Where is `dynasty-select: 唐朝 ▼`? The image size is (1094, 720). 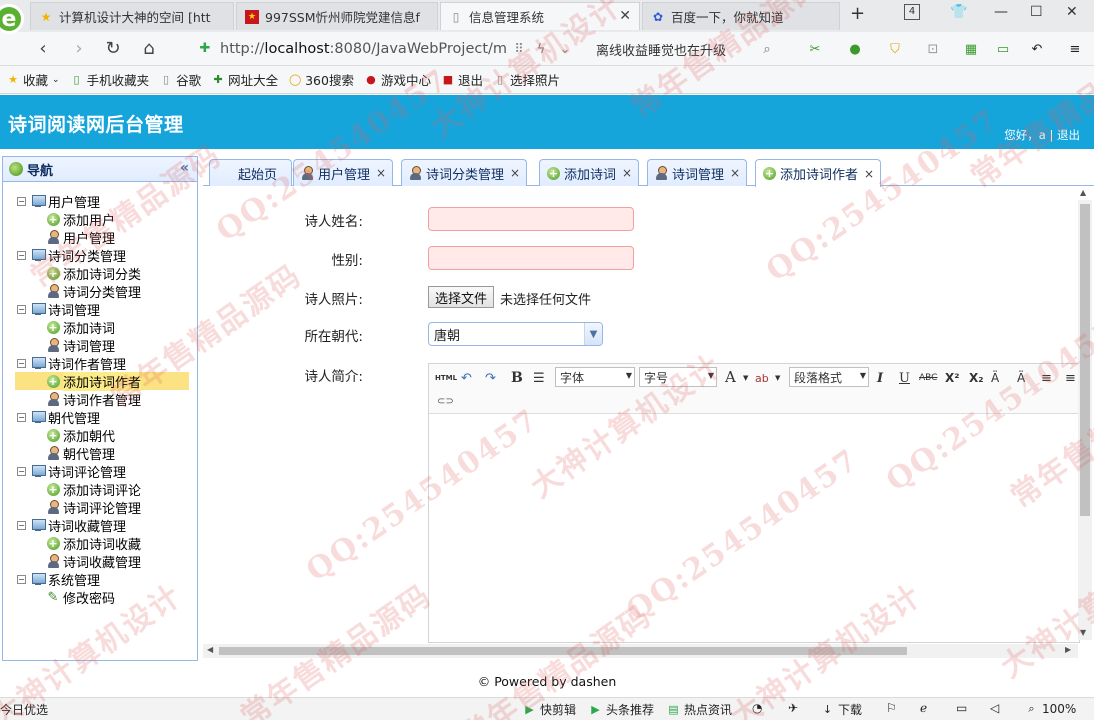 dynasty-select: 唐朝 ▼ is located at coordinates (515, 334).